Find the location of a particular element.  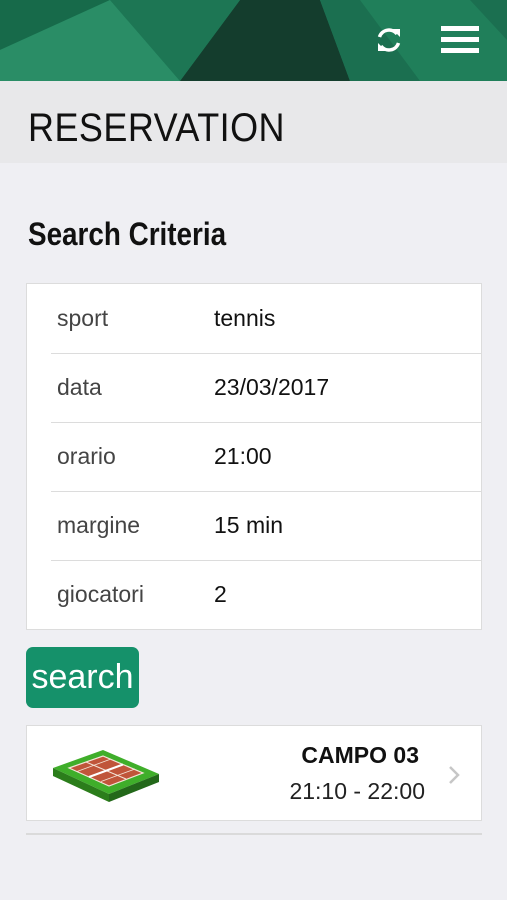

list-divider is located at coordinates (254, 834).